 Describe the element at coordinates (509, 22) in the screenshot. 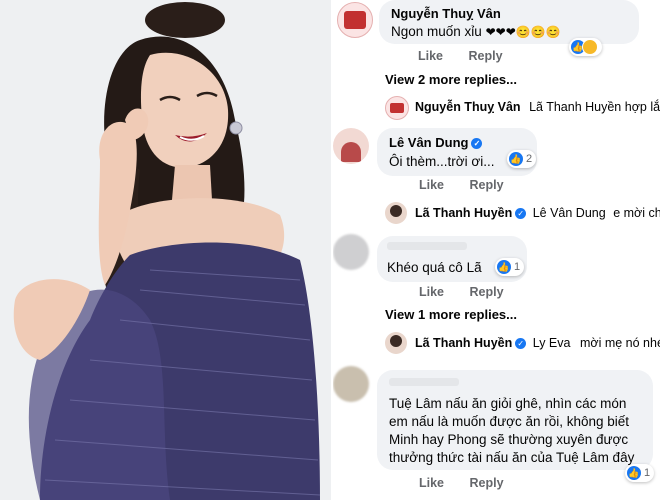

I see `comment-bubble: Nguyễn Thuỵ Vân Ngon muốn xỉu ❤❤❤😊😊😊` at that location.